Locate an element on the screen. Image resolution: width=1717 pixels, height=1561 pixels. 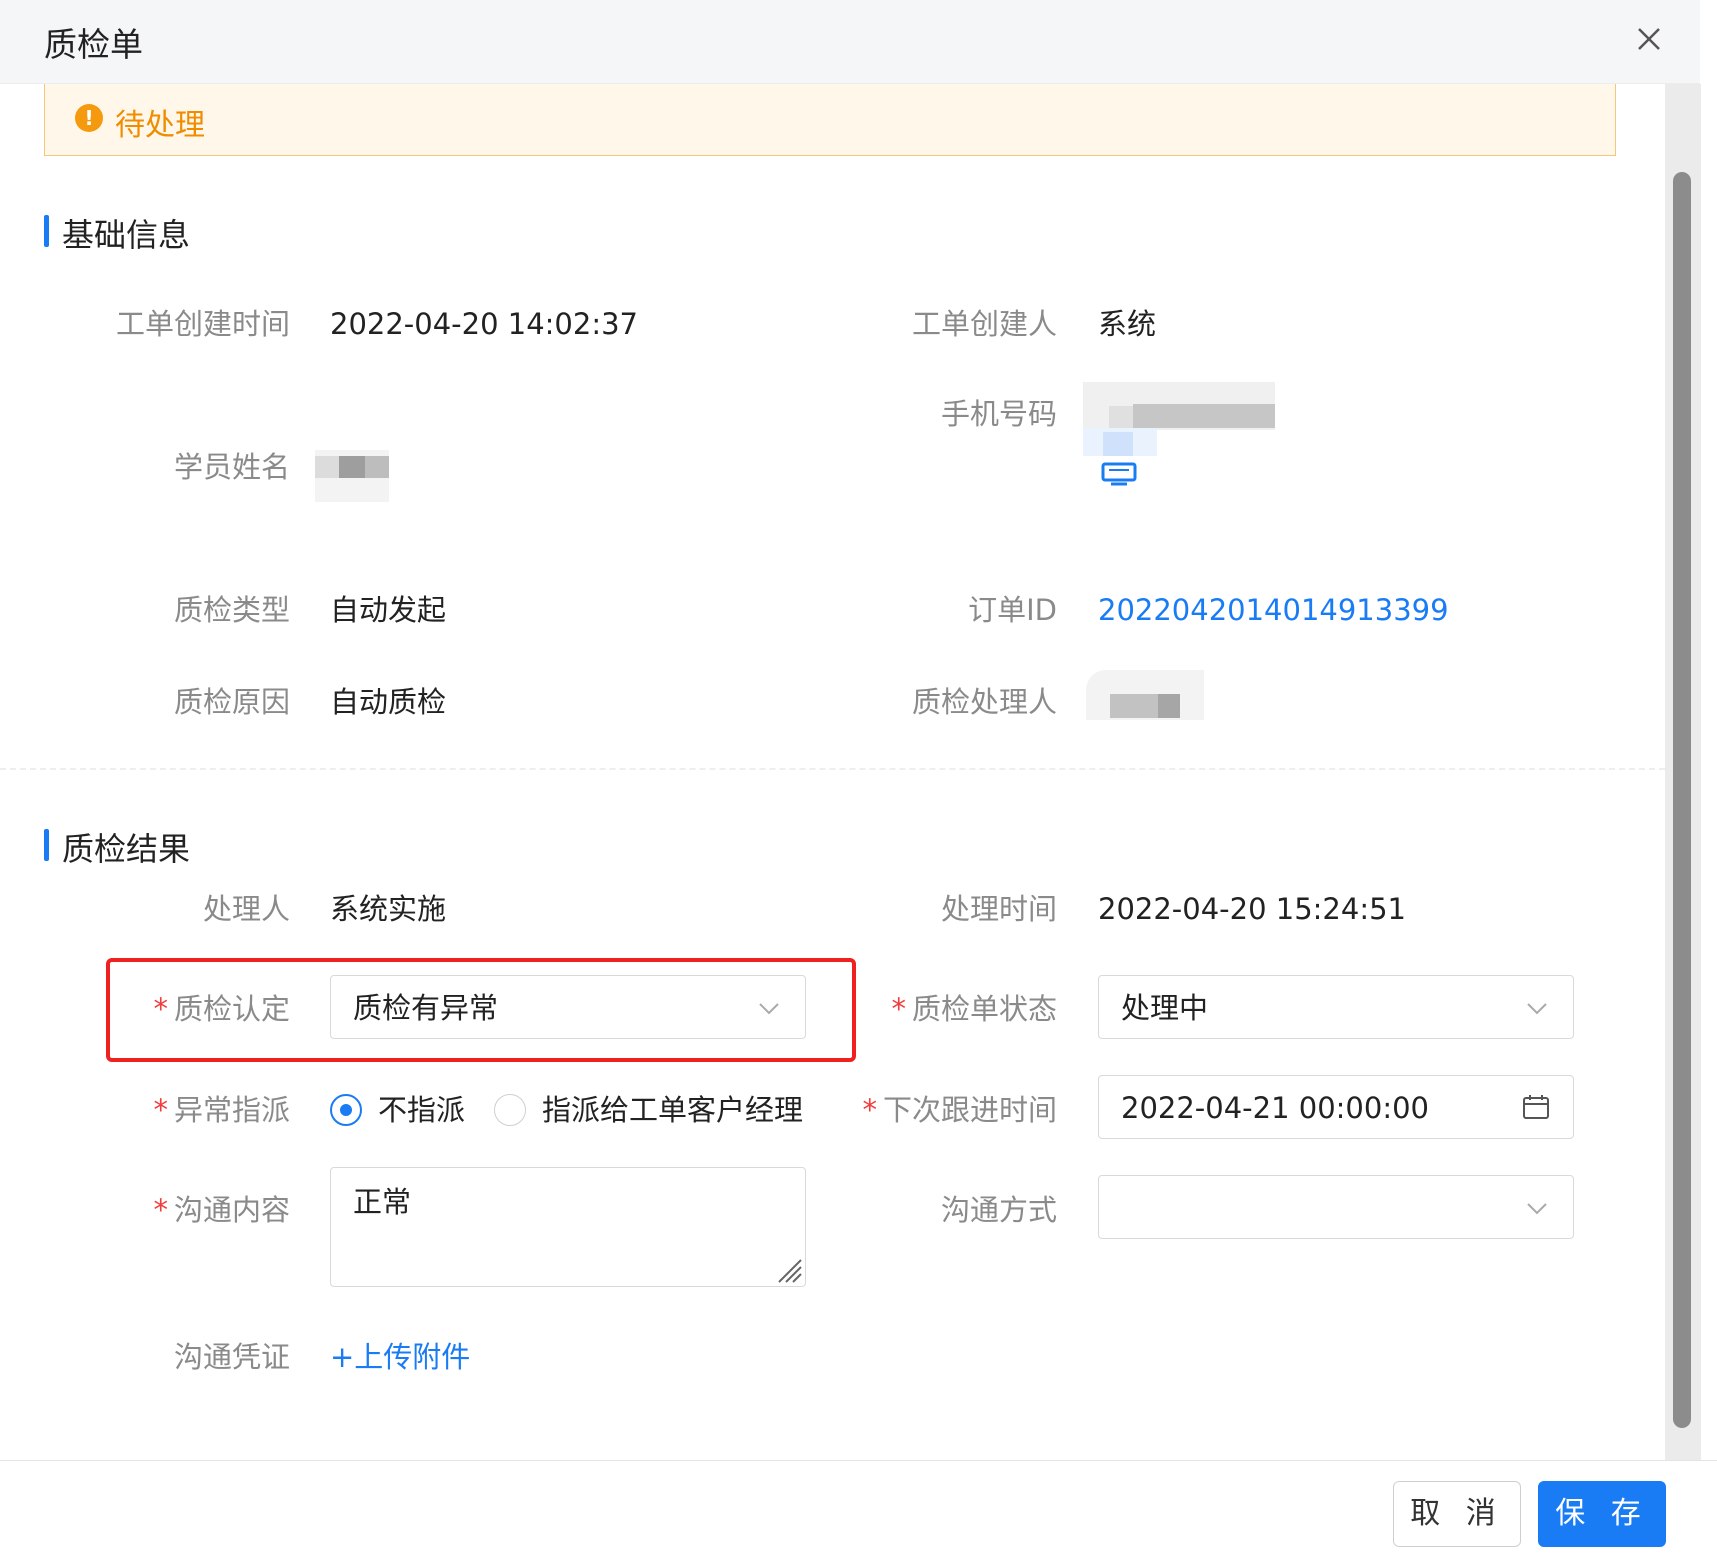
student-name-redacted is located at coordinates (352, 476).